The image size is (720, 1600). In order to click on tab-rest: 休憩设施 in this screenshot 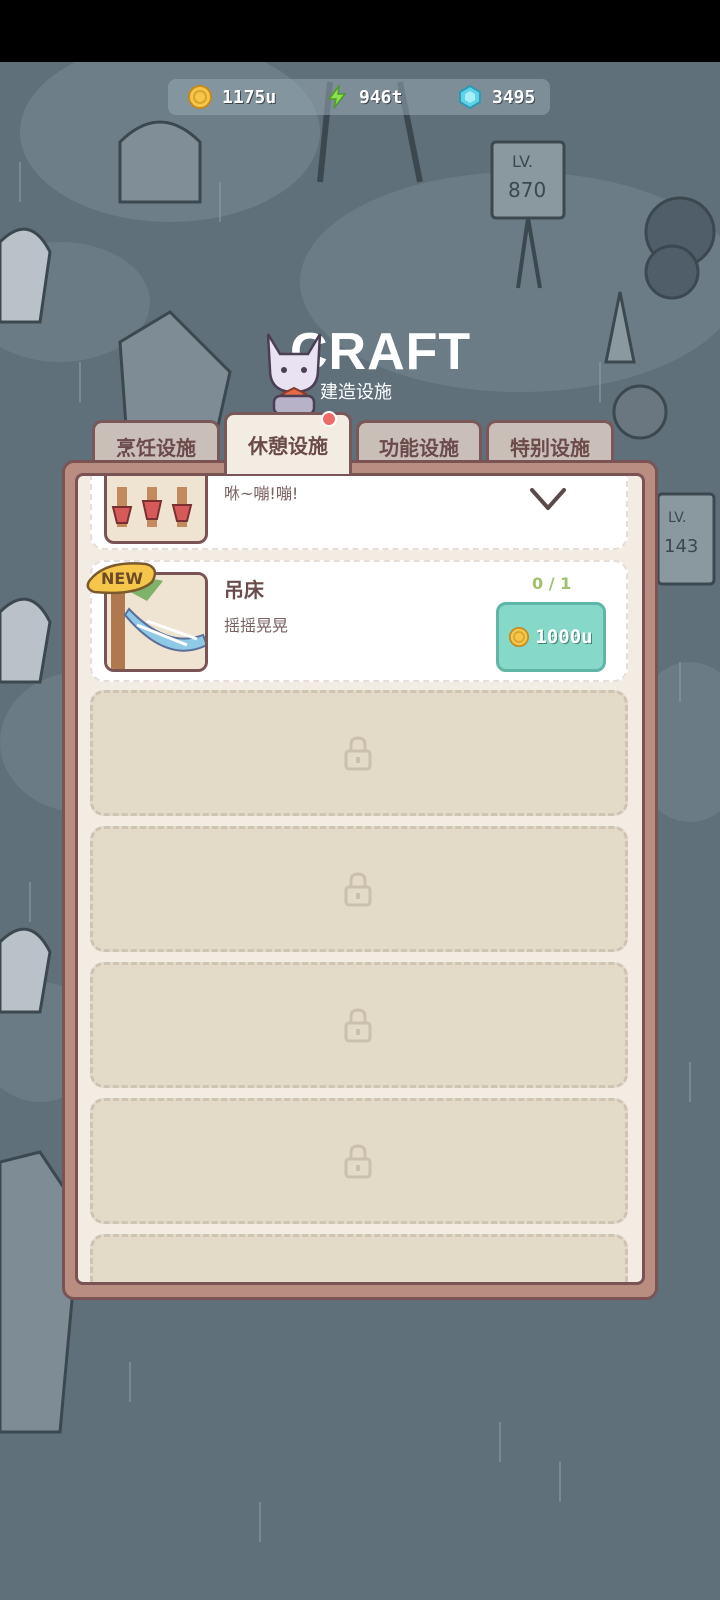, I will do `click(288, 442)`.